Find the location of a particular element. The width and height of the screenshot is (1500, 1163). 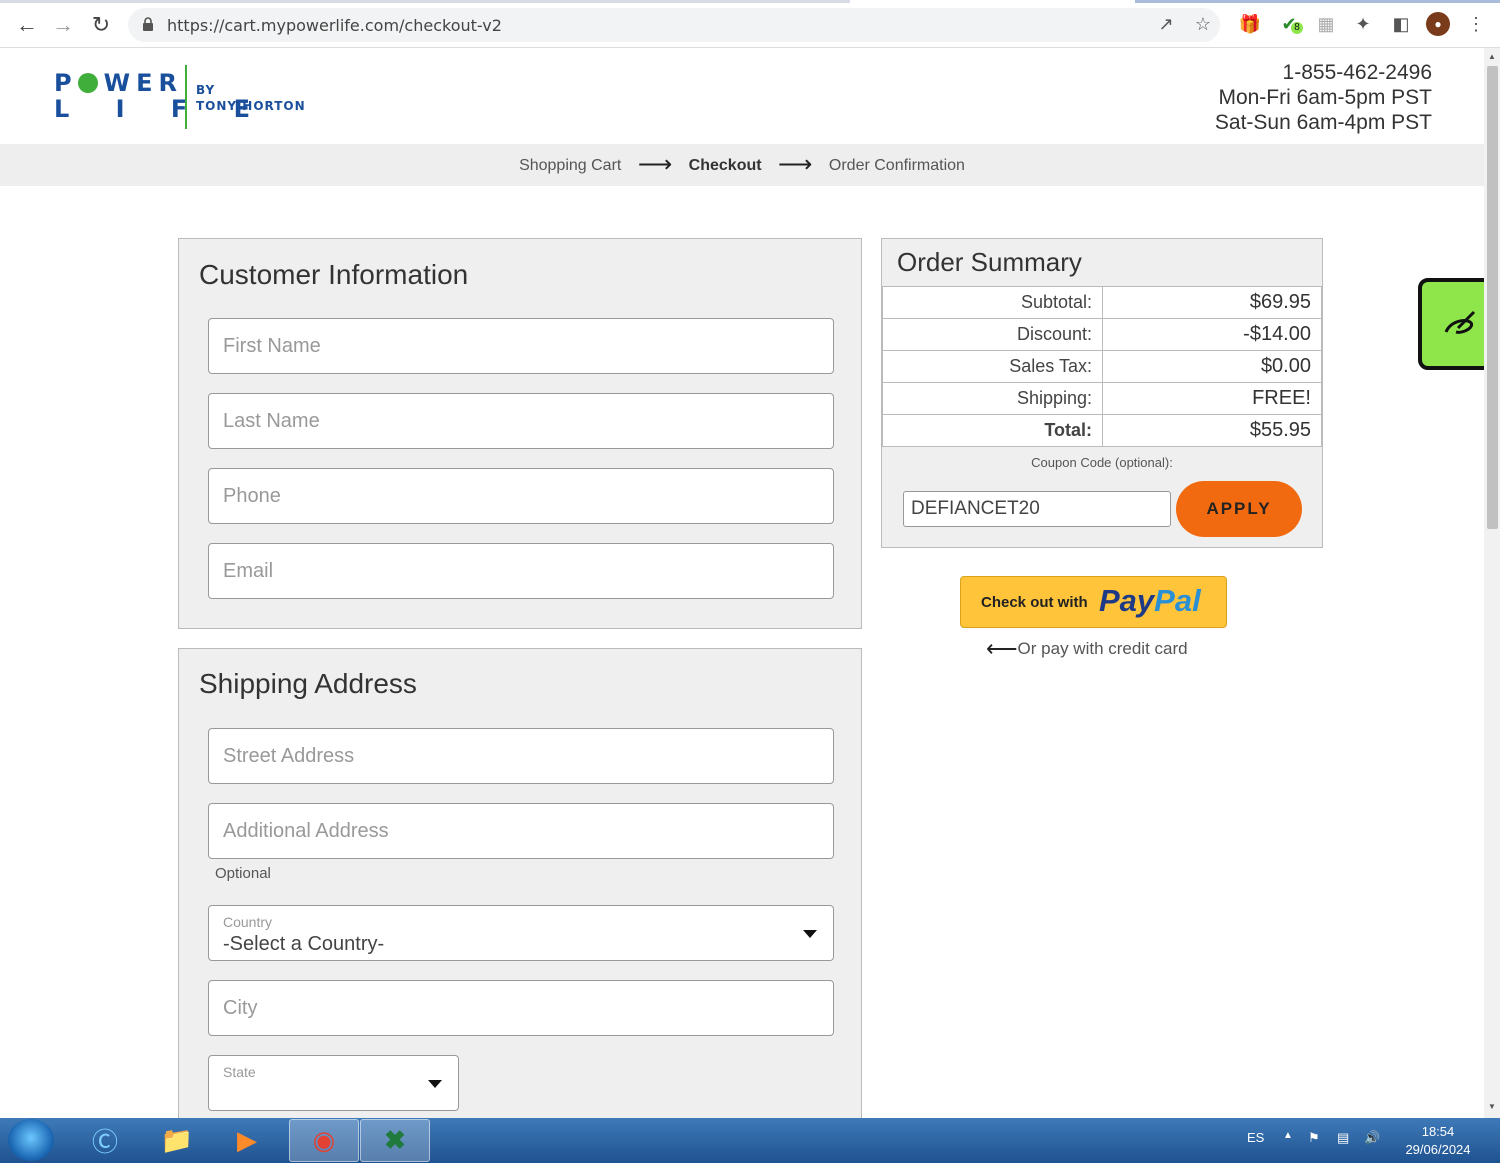

pay-with-credit-card-text: Or pay with credit card is located at coordinates (1102, 648).